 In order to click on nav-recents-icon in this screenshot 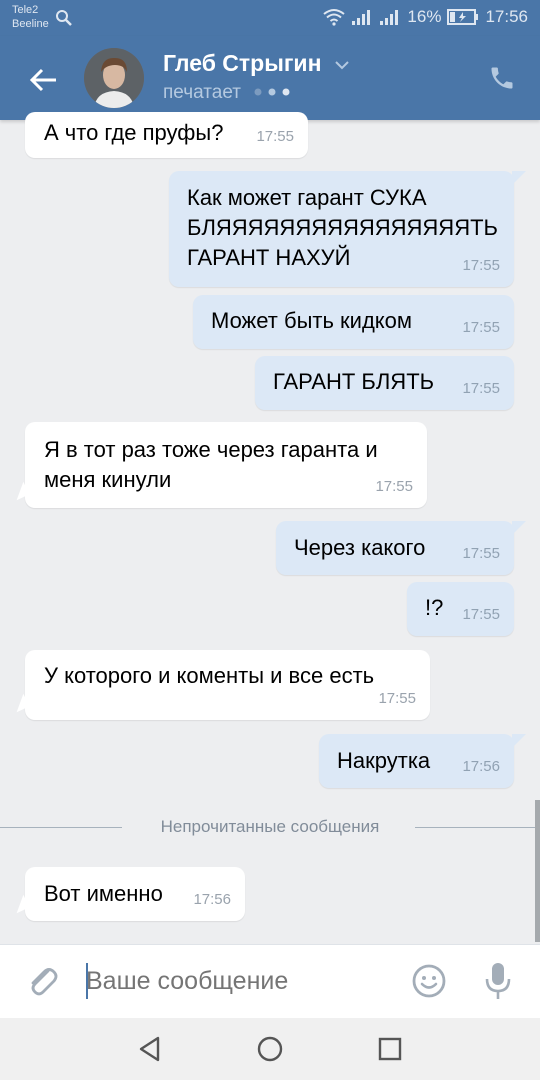, I will do `click(390, 1049)`.